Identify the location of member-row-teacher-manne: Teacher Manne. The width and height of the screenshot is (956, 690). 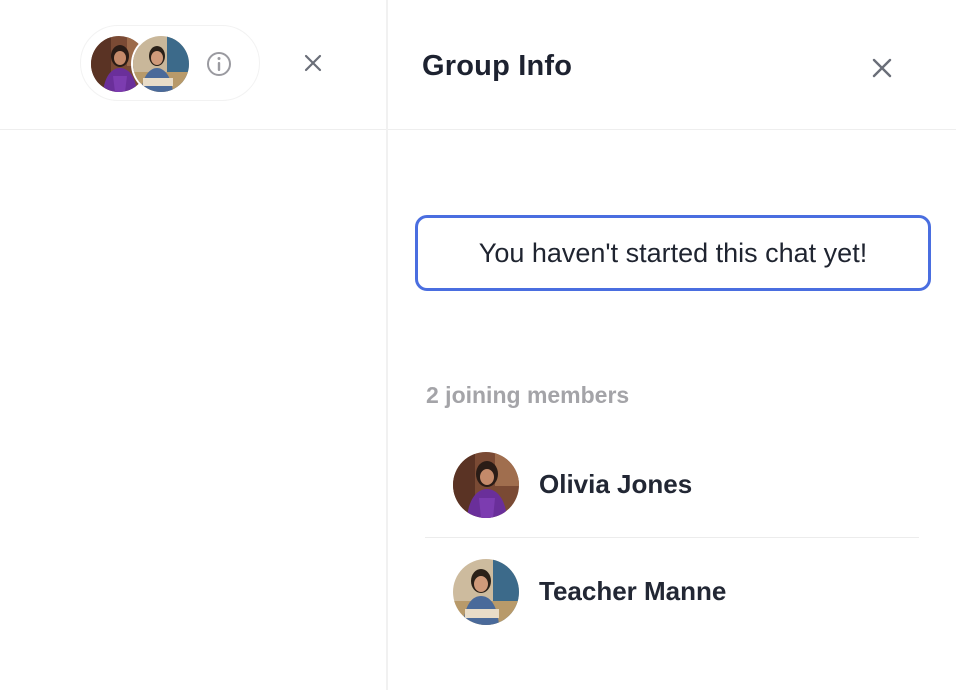
(672, 595).